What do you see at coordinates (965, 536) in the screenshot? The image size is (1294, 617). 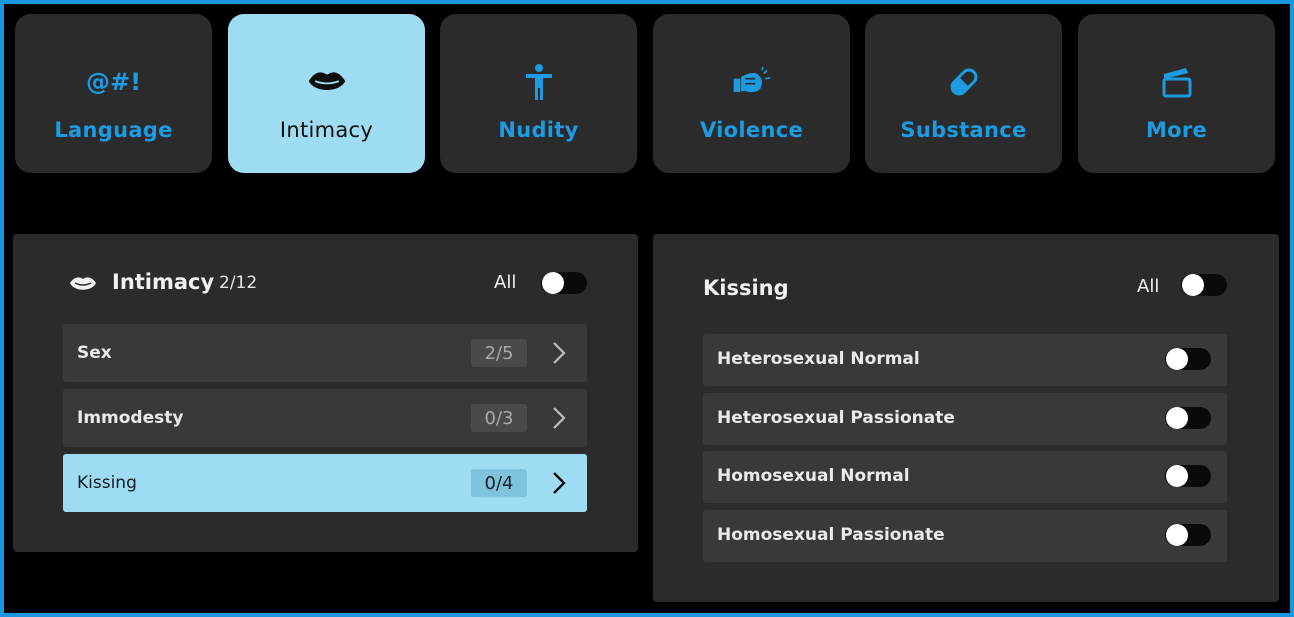 I see `option-homosexual-passionate: Homosexual Passionate` at bounding box center [965, 536].